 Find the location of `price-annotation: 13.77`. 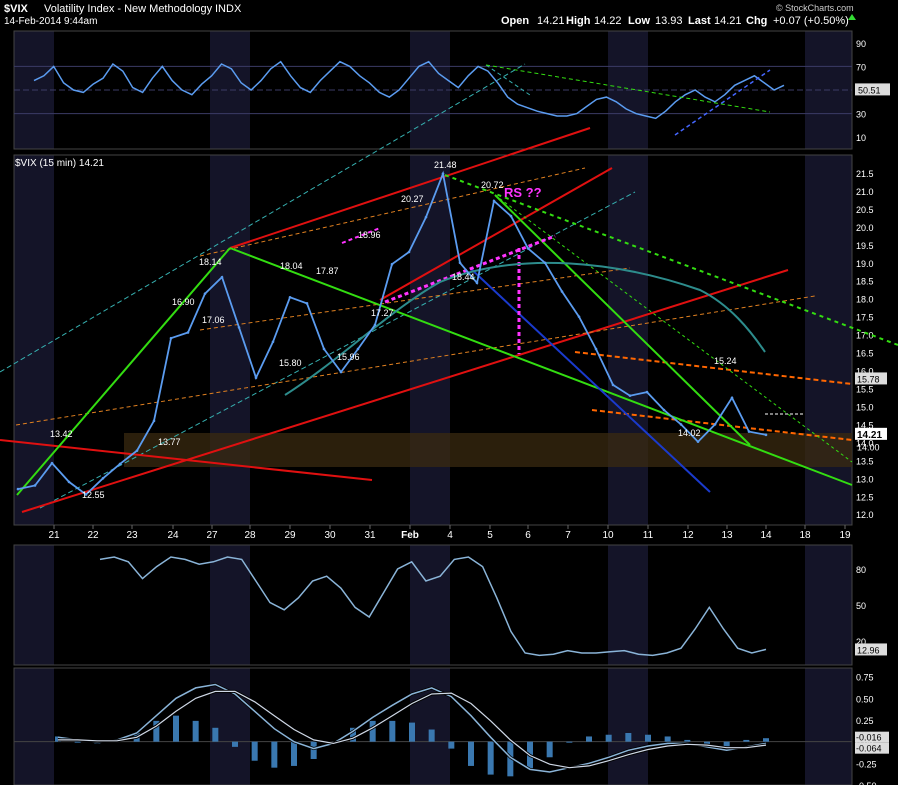

price-annotation: 13.77 is located at coordinates (169, 442).